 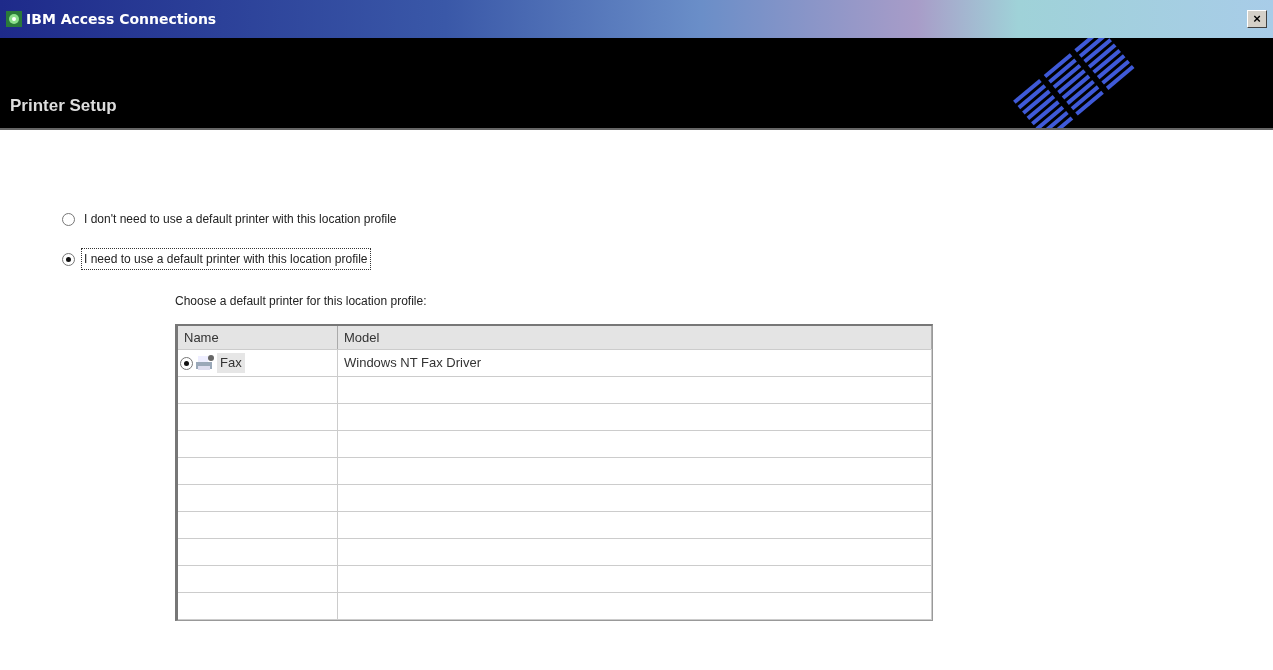 What do you see at coordinates (231, 363) in the screenshot?
I see `table-cell: Fax` at bounding box center [231, 363].